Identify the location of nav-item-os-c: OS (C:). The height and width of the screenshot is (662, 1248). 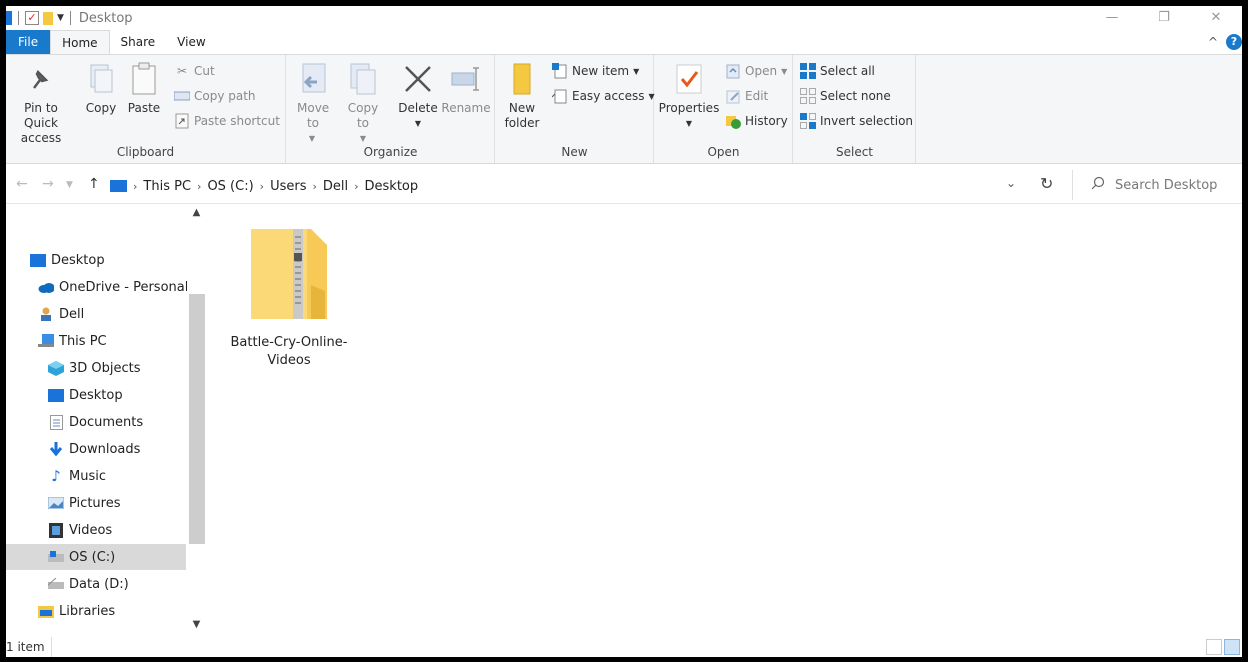
(96, 557).